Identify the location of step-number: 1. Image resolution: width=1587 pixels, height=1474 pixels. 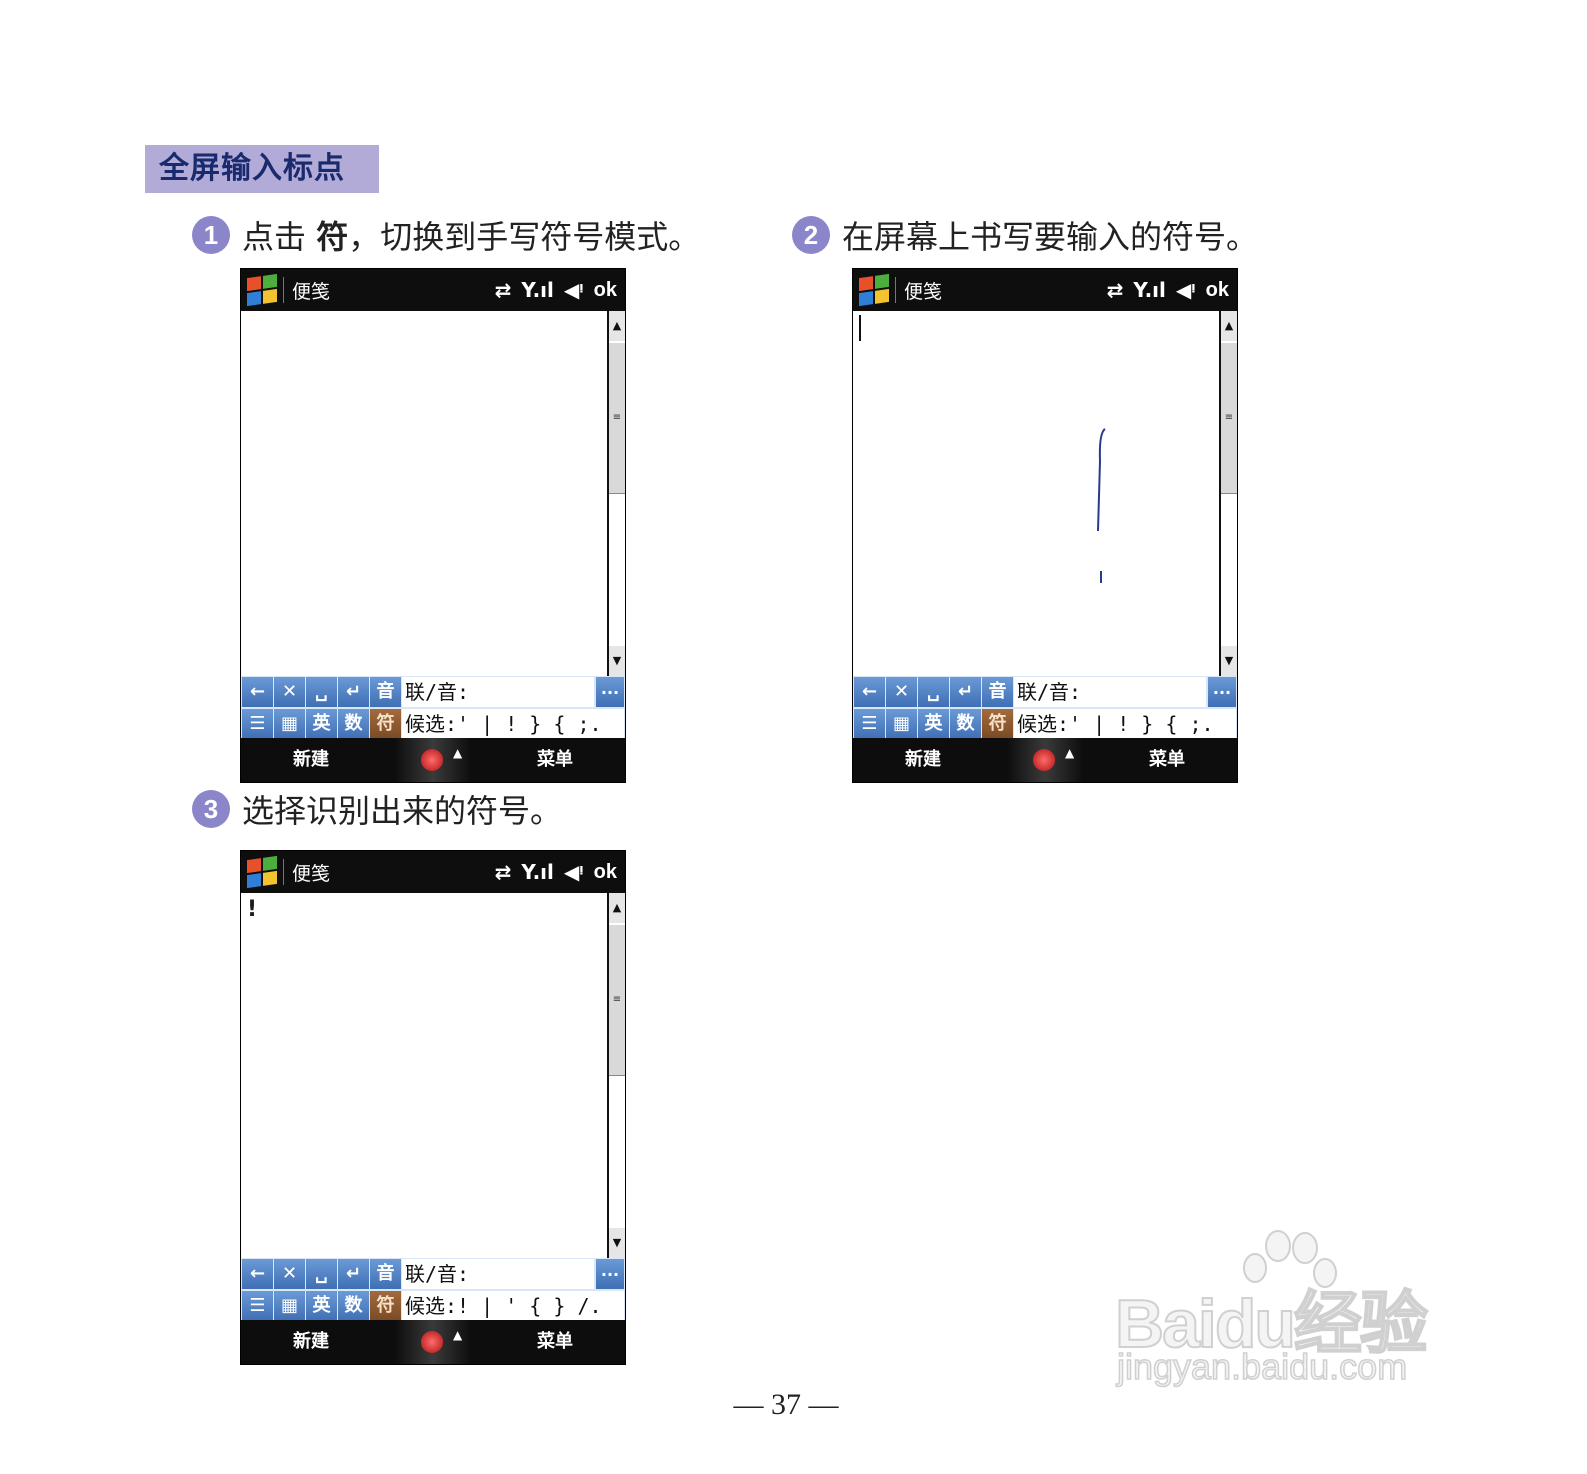
(211, 235).